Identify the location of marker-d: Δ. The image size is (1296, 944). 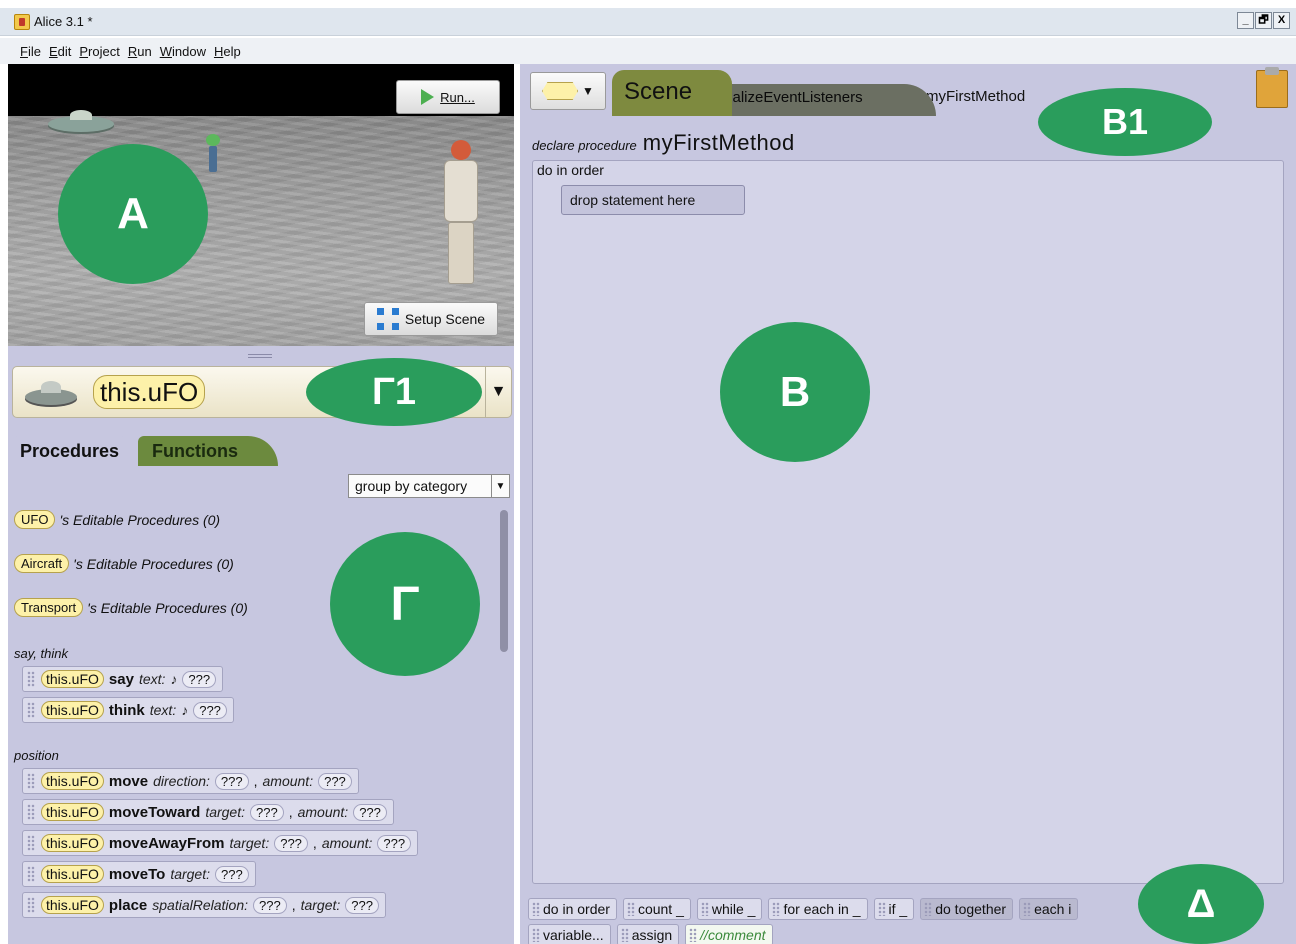
(1201, 904).